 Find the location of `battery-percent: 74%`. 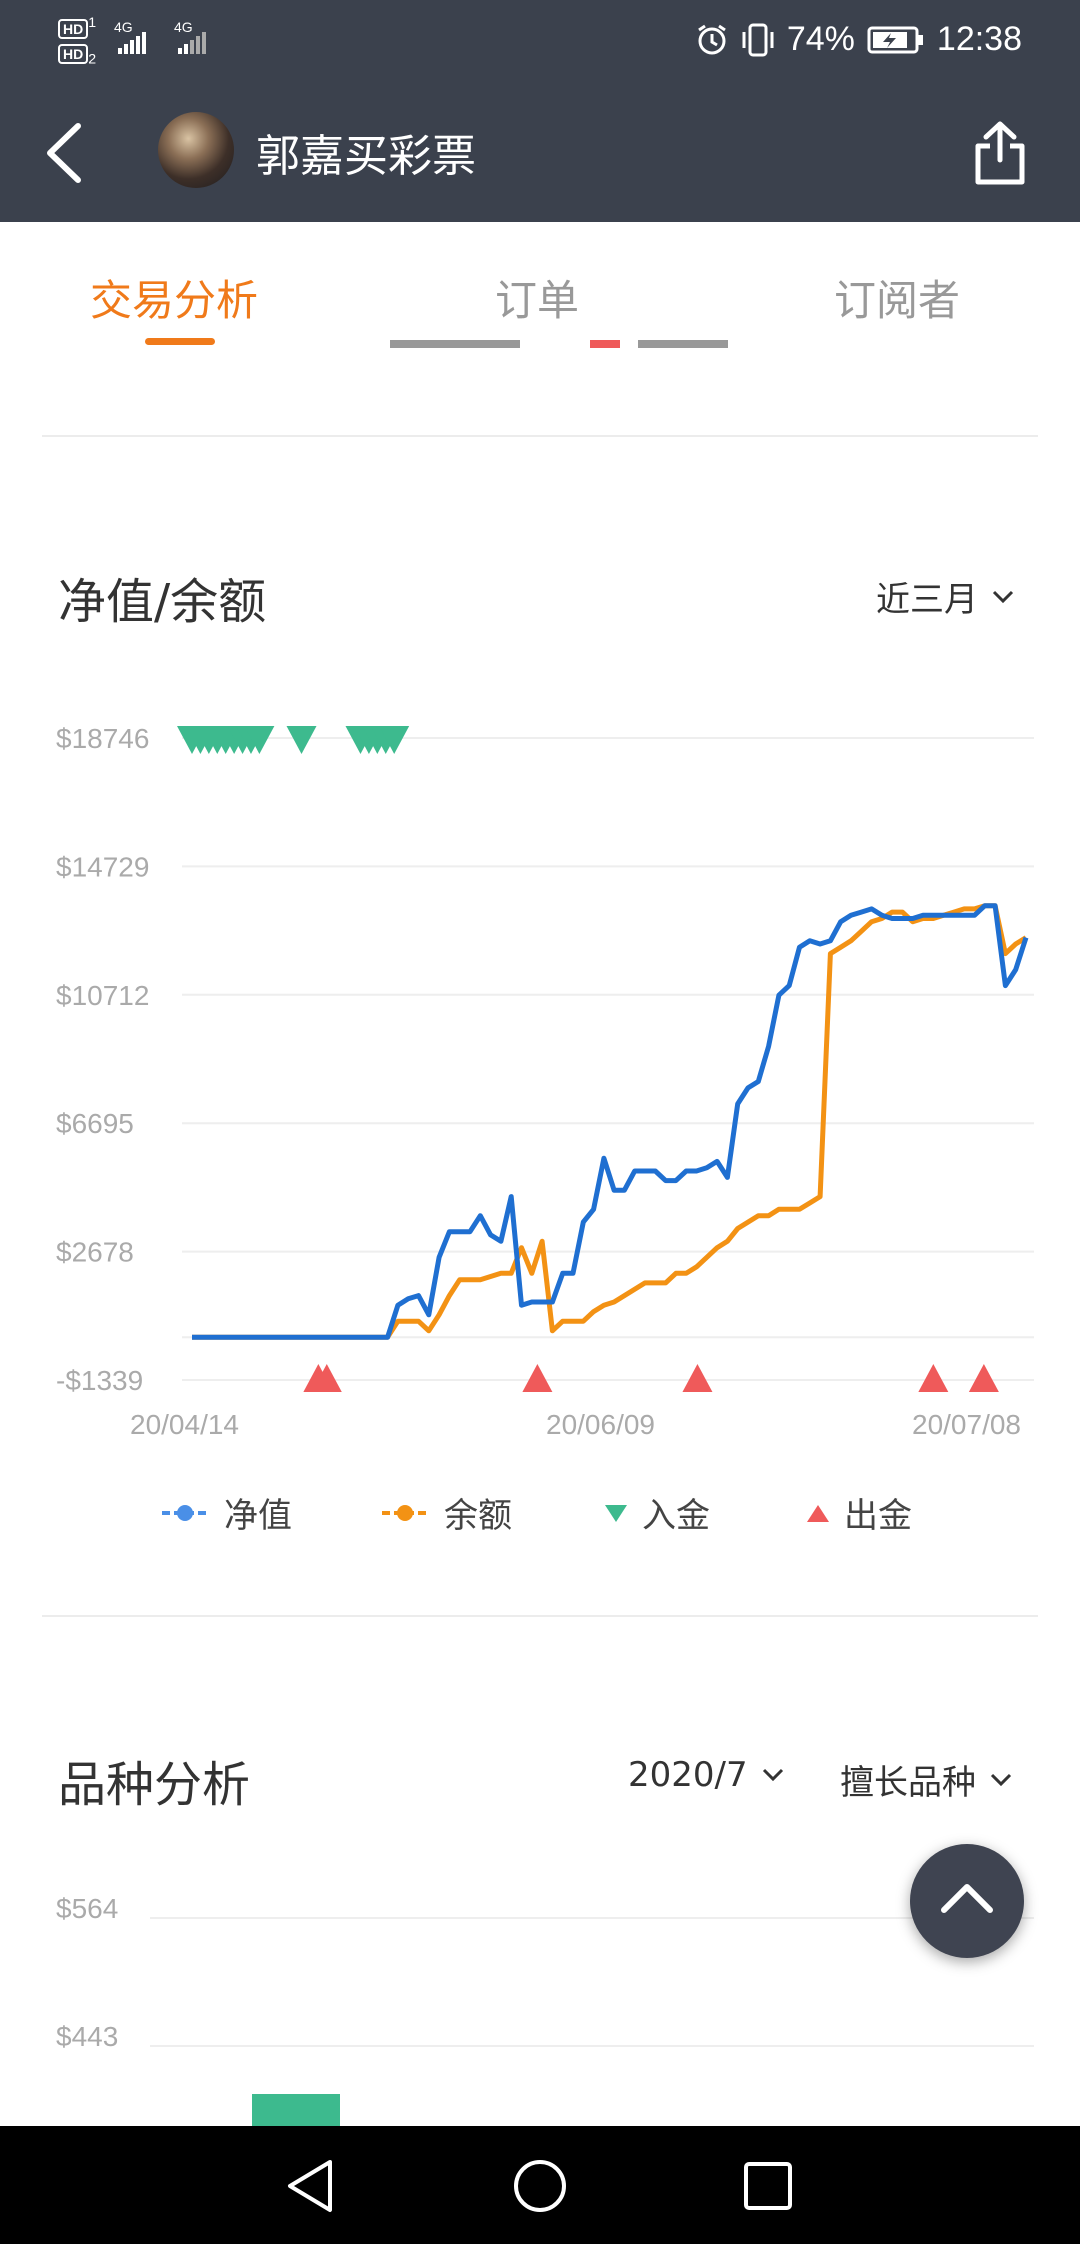

battery-percent: 74% is located at coordinates (820, 39).